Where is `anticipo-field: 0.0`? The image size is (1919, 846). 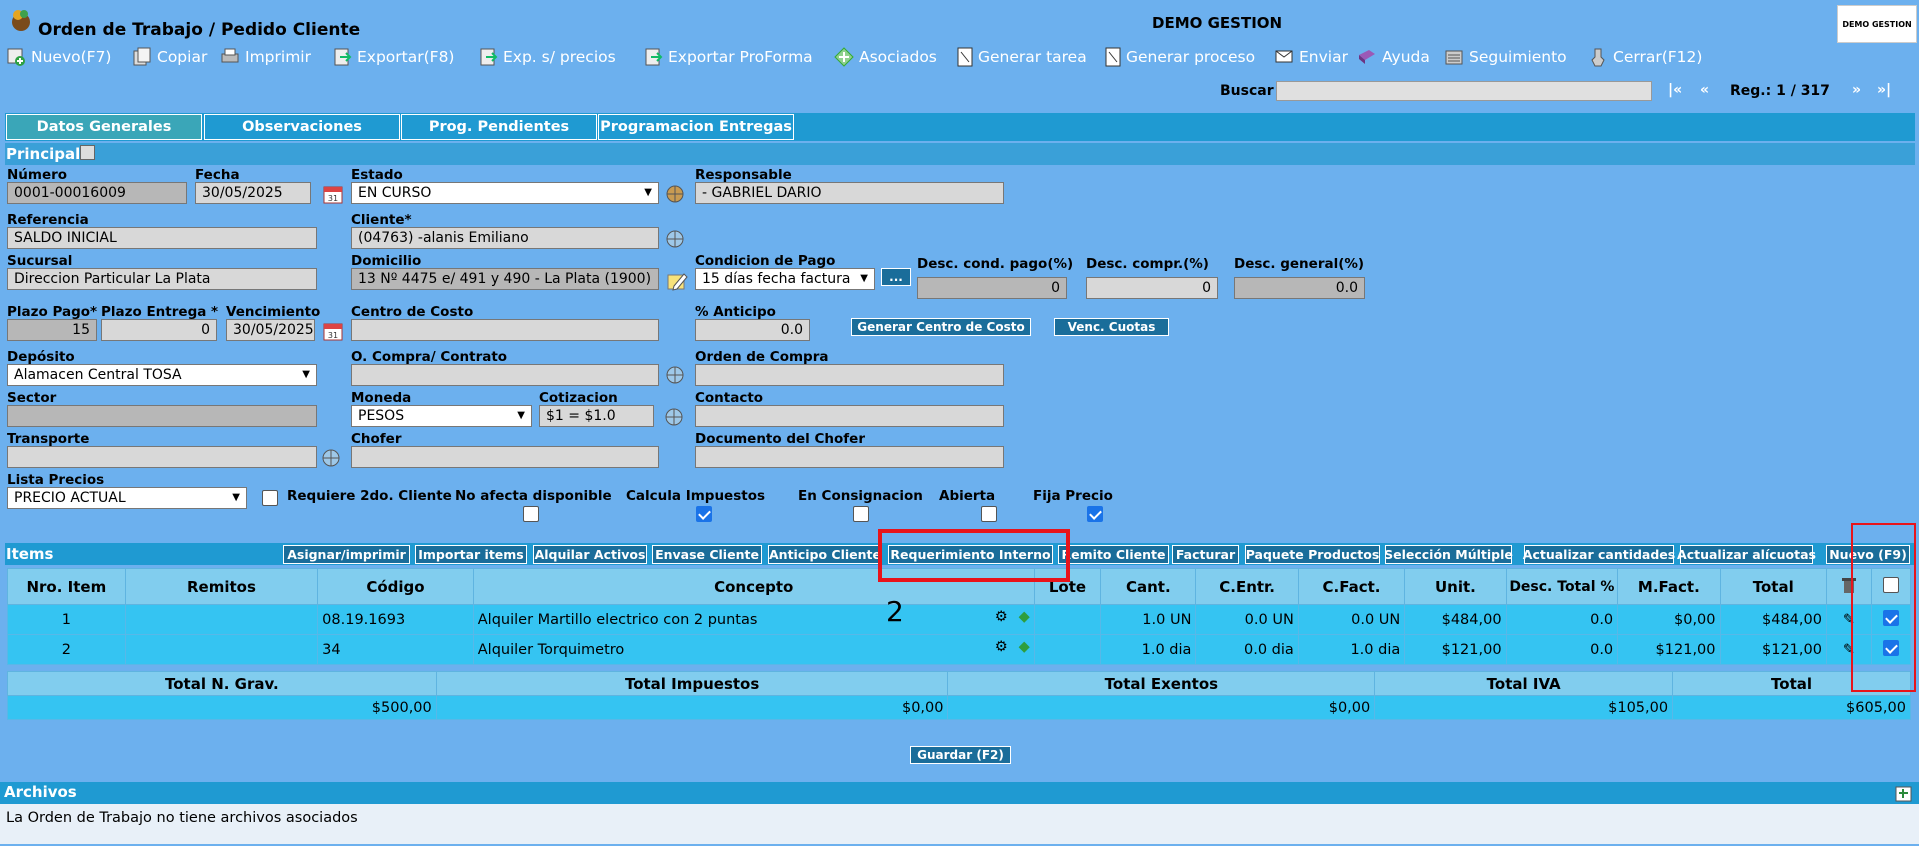
anticipo-field: 0.0 is located at coordinates (752, 330).